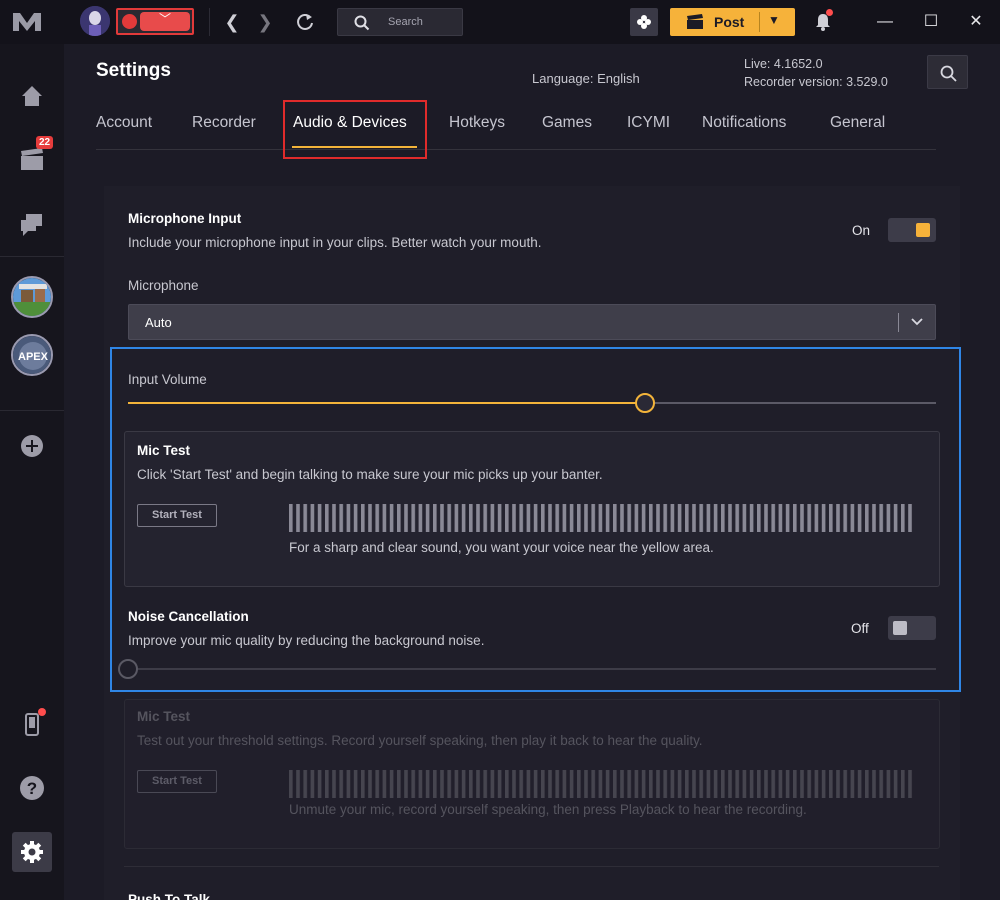 This screenshot has height=900, width=1000. I want to click on live-version: Live: 4.1652.0, so click(783, 64).